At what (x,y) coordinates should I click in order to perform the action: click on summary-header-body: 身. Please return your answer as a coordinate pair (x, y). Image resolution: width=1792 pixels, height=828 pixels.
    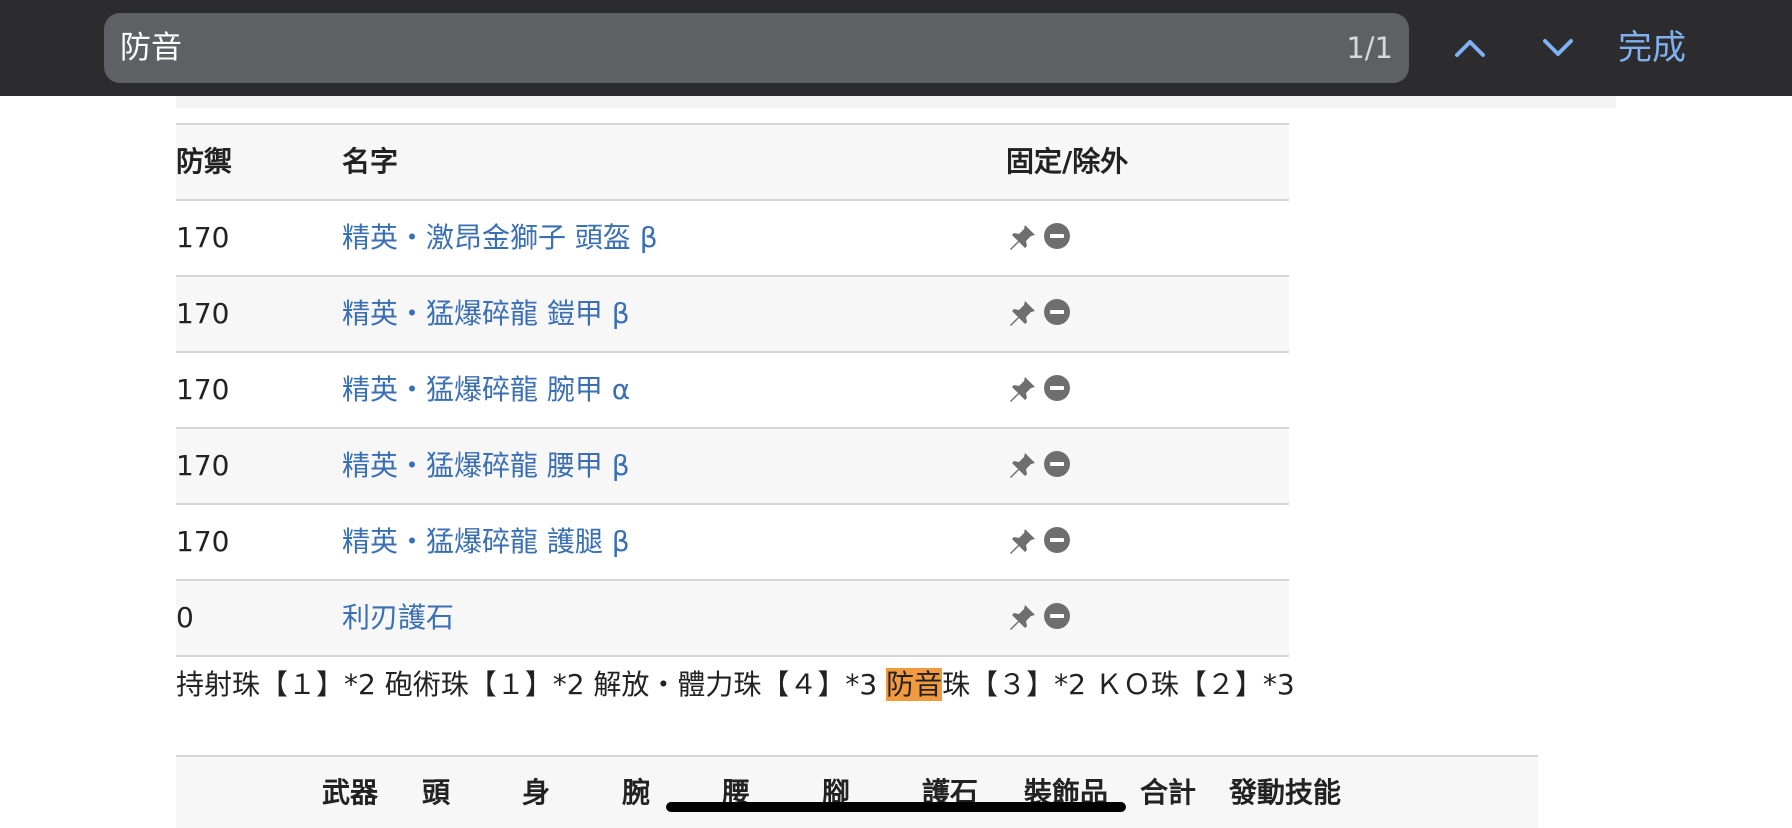
    Looking at the image, I should click on (536, 792).